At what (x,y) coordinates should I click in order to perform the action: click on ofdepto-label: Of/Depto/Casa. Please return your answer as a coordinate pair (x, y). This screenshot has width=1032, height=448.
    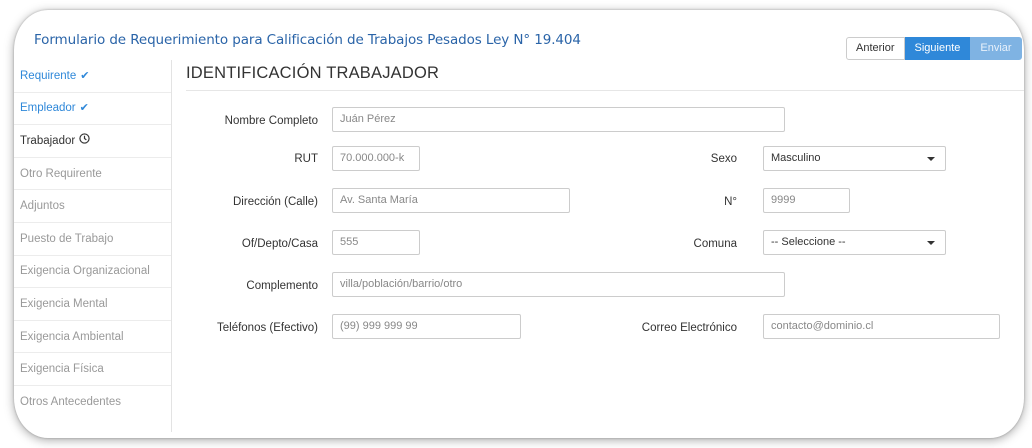
    Looking at the image, I should click on (279, 244).